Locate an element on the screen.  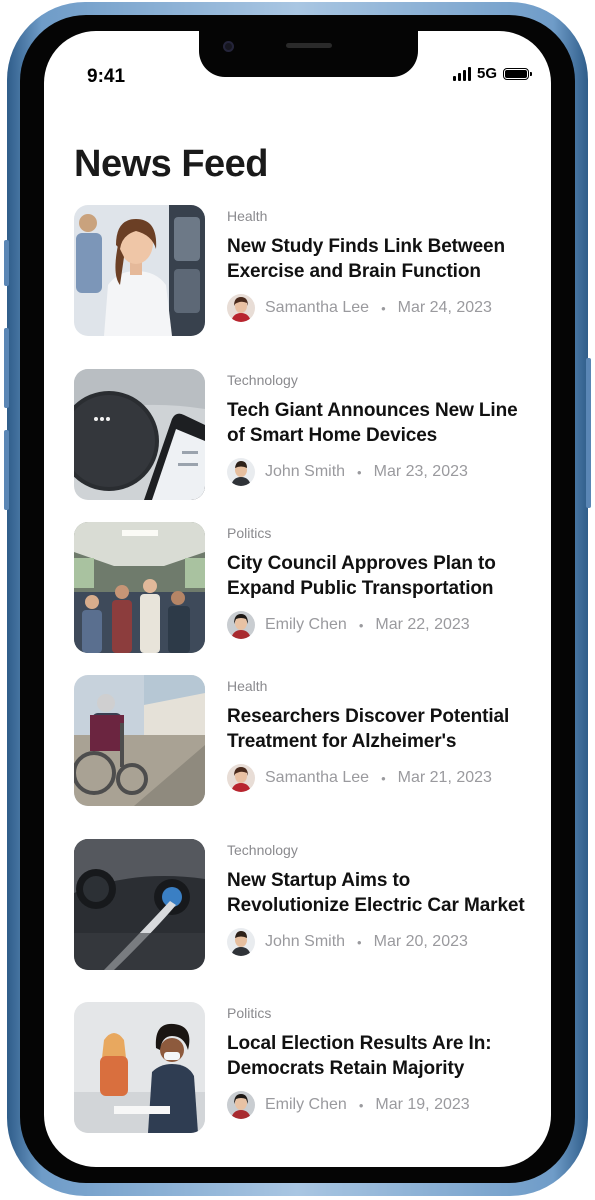
article-date: Mar 21, 2023 is located at coordinates (444, 777).